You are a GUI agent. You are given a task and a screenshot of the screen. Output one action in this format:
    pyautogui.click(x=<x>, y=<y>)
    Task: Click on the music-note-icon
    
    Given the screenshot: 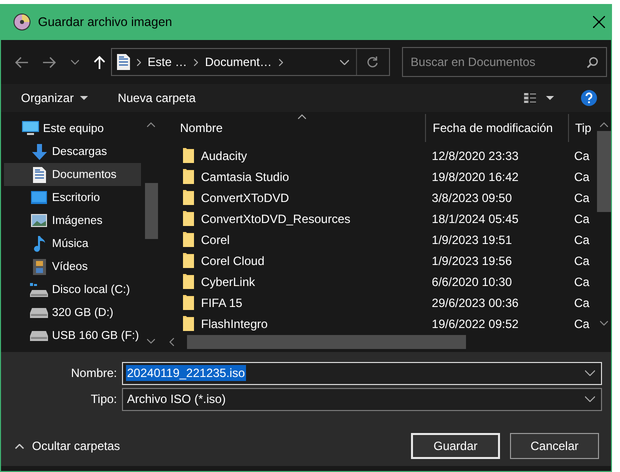 What is the action you would take?
    pyautogui.click(x=39, y=244)
    